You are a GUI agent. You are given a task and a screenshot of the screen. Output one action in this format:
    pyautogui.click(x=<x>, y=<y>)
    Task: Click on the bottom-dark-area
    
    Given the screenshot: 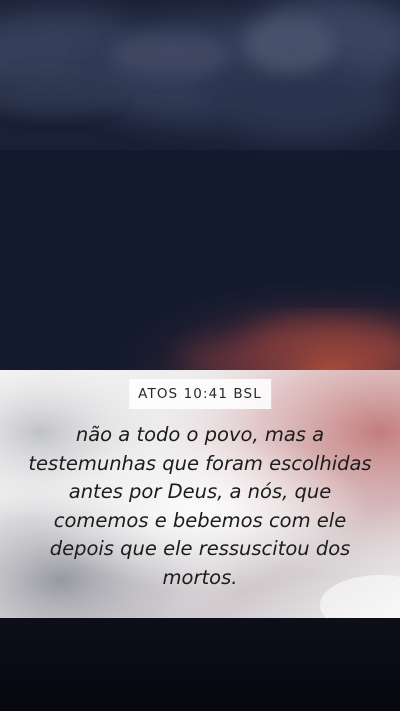 What is the action you would take?
    pyautogui.click(x=200, y=664)
    